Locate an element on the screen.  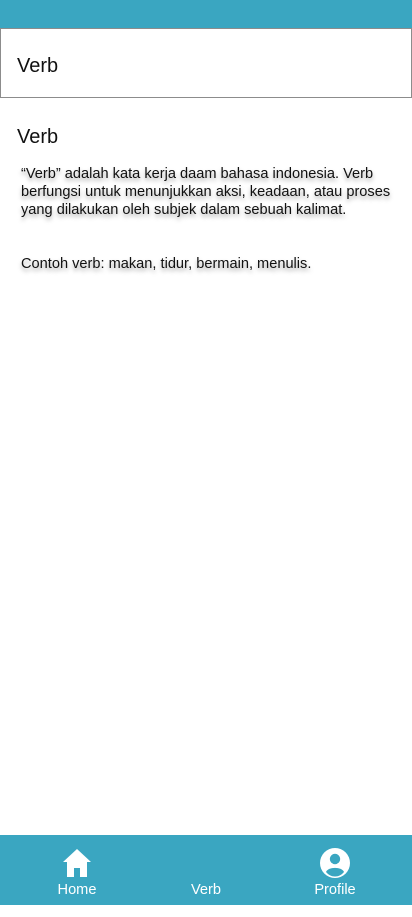
bottom-safe-area is located at coordinates (206, 911).